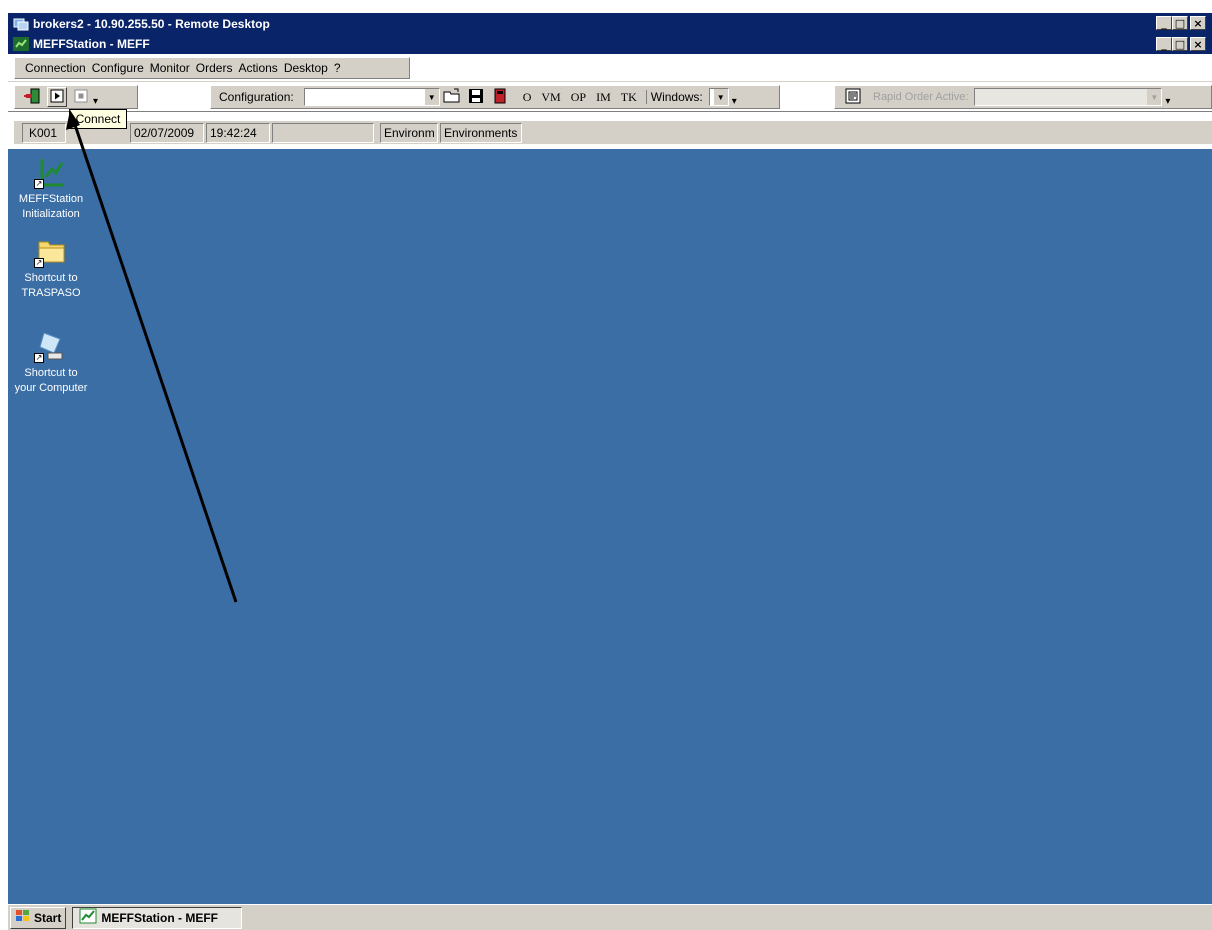  I want to click on configuration-select: ▼, so click(371, 97).